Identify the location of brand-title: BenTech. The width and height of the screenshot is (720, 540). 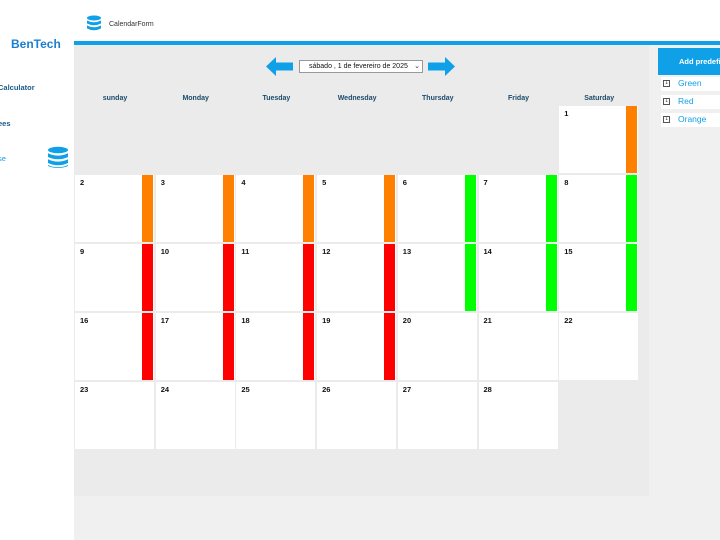
(36, 44).